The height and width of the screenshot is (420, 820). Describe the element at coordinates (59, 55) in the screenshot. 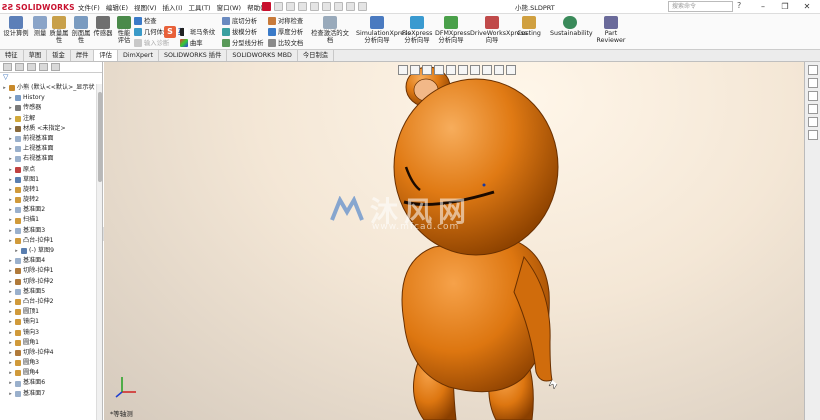

I see `tab-sheet-metal: 钣金` at that location.